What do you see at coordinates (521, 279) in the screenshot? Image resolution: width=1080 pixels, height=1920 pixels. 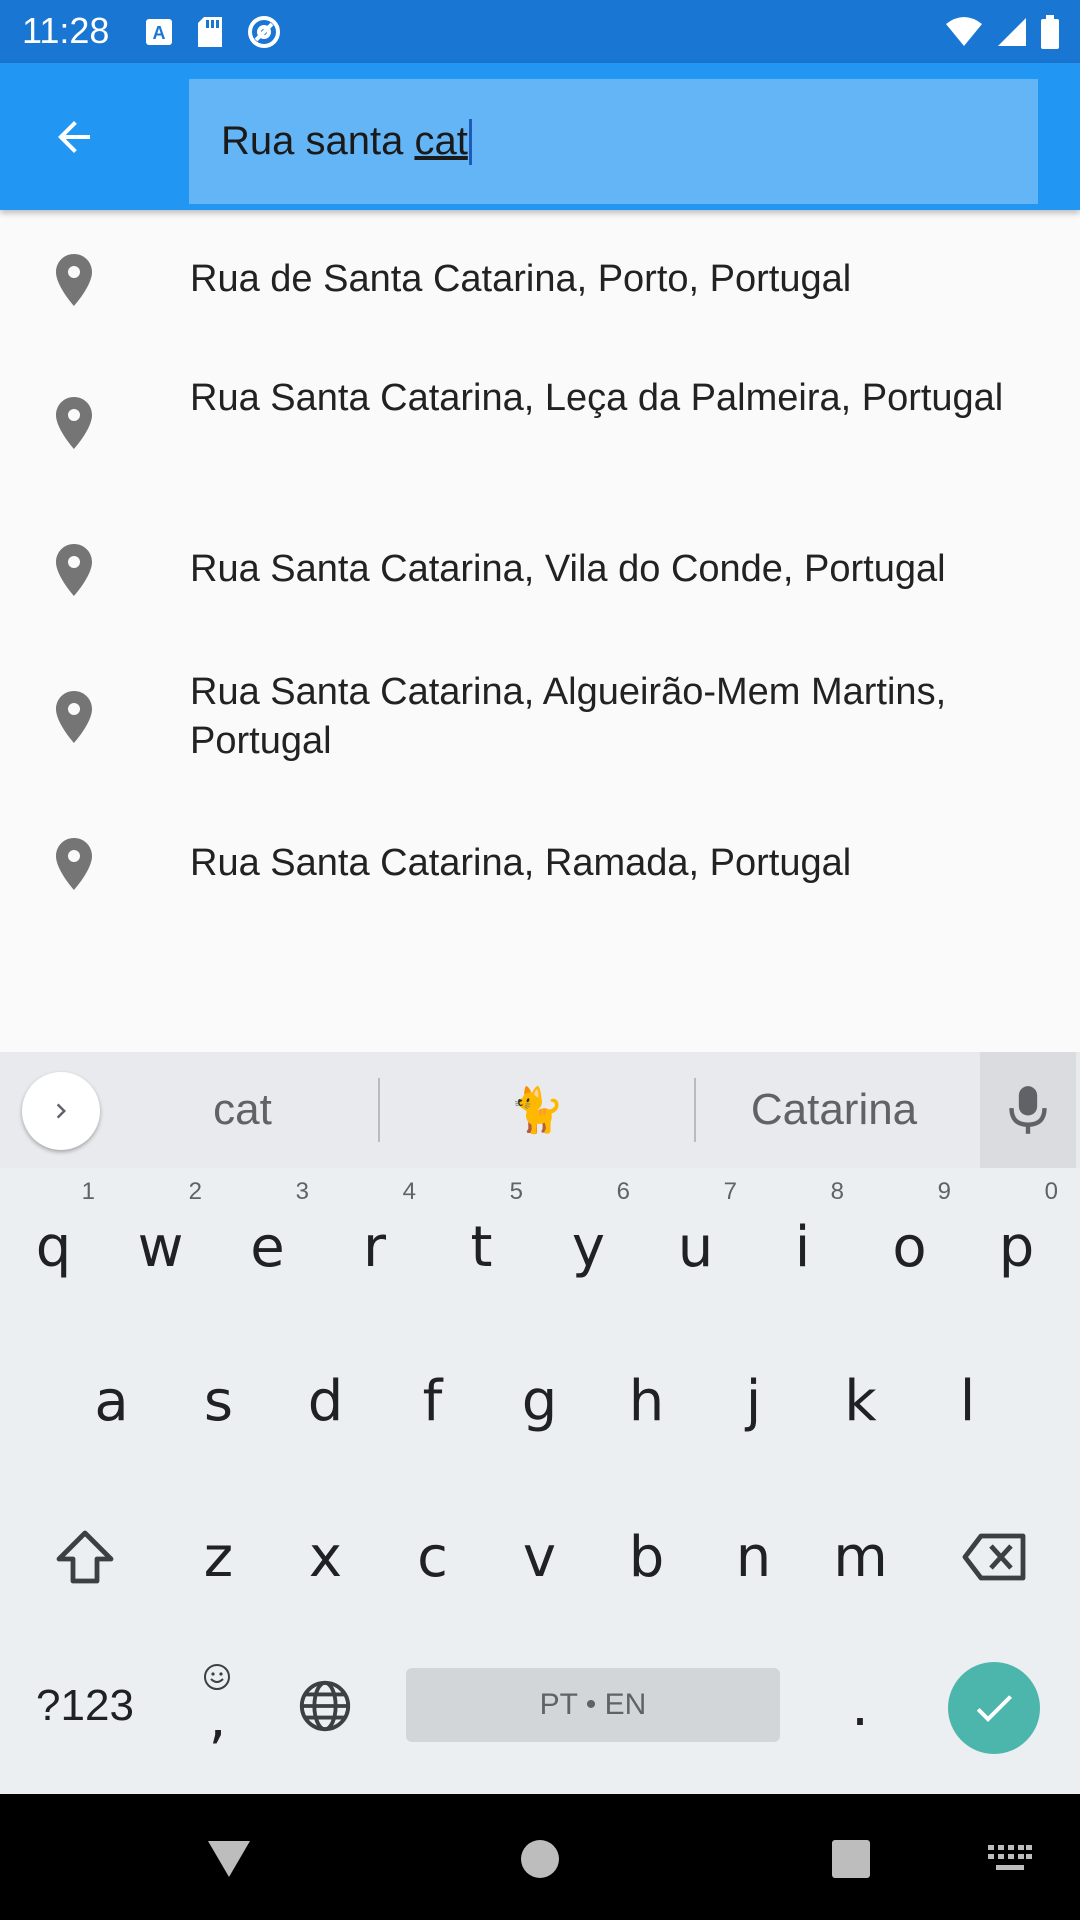 I see `list-item-label: Rua de Santa Catarina, Porto, Portugal` at bounding box center [521, 279].